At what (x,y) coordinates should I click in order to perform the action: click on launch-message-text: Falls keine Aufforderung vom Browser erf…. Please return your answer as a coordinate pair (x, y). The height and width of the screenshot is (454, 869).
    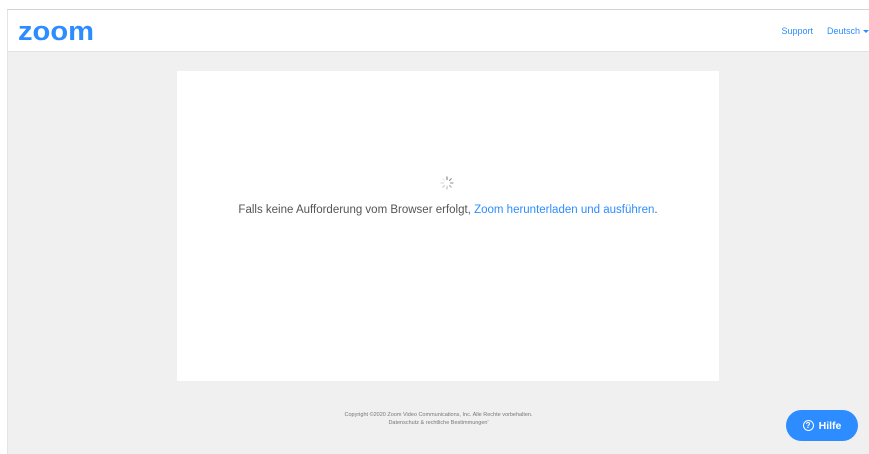
    Looking at the image, I should click on (356, 210).